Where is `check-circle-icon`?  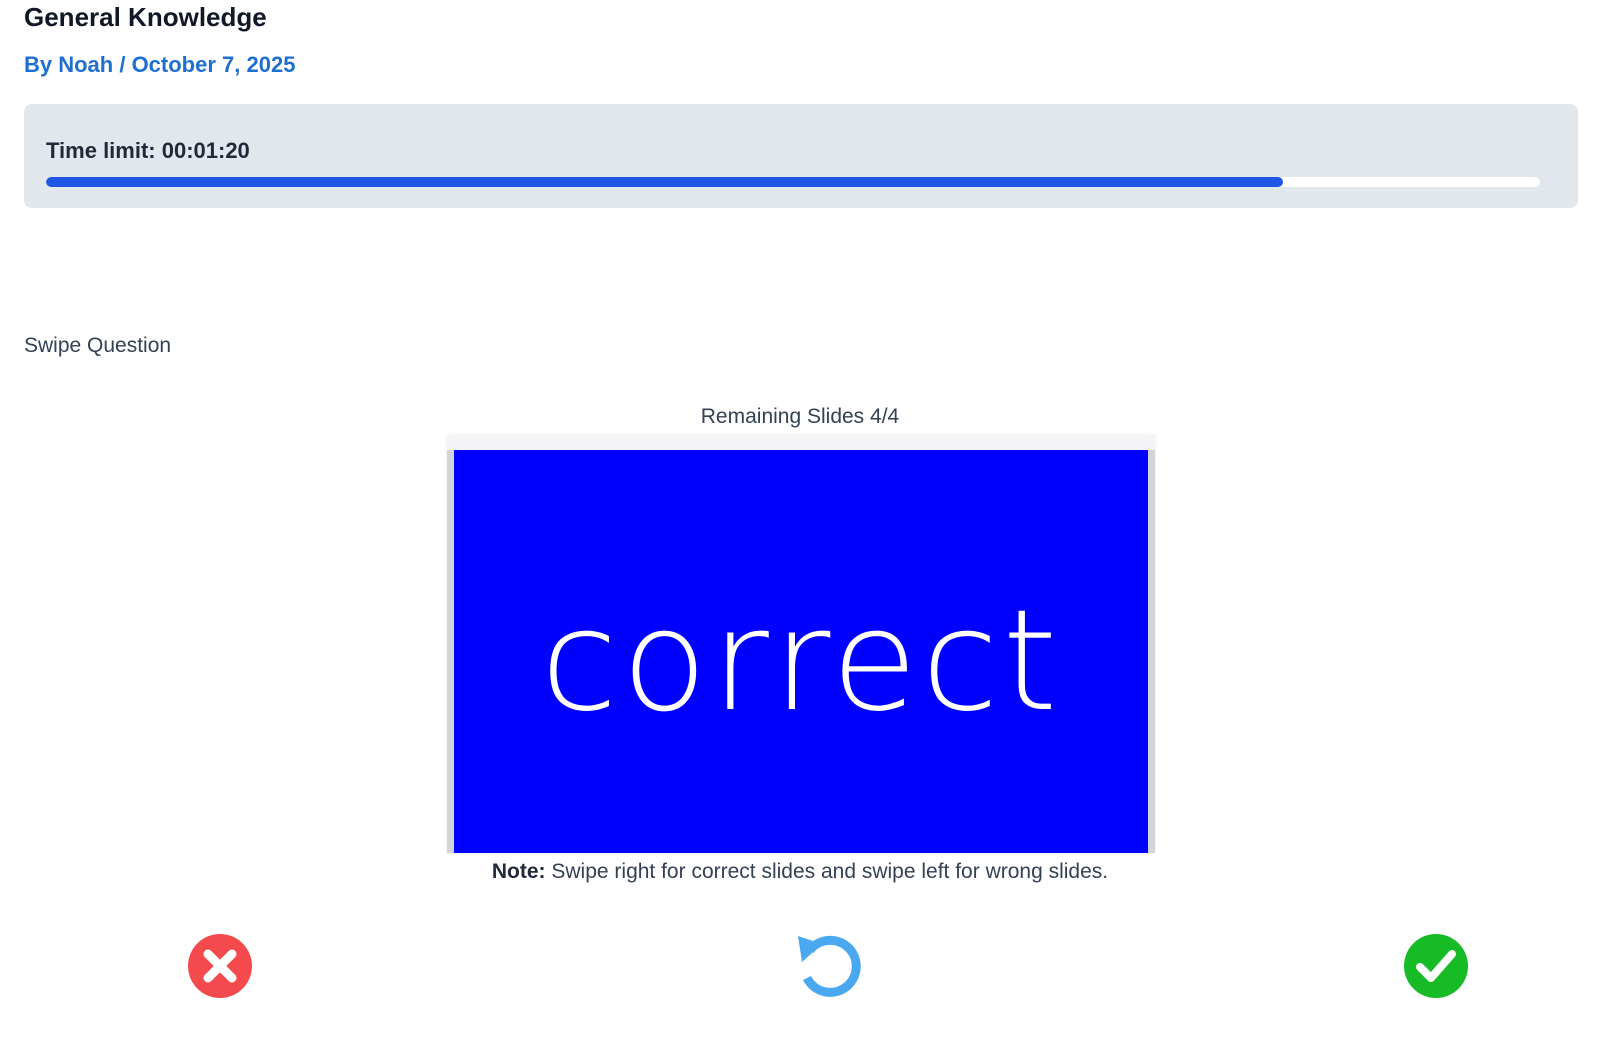
check-circle-icon is located at coordinates (1436, 966).